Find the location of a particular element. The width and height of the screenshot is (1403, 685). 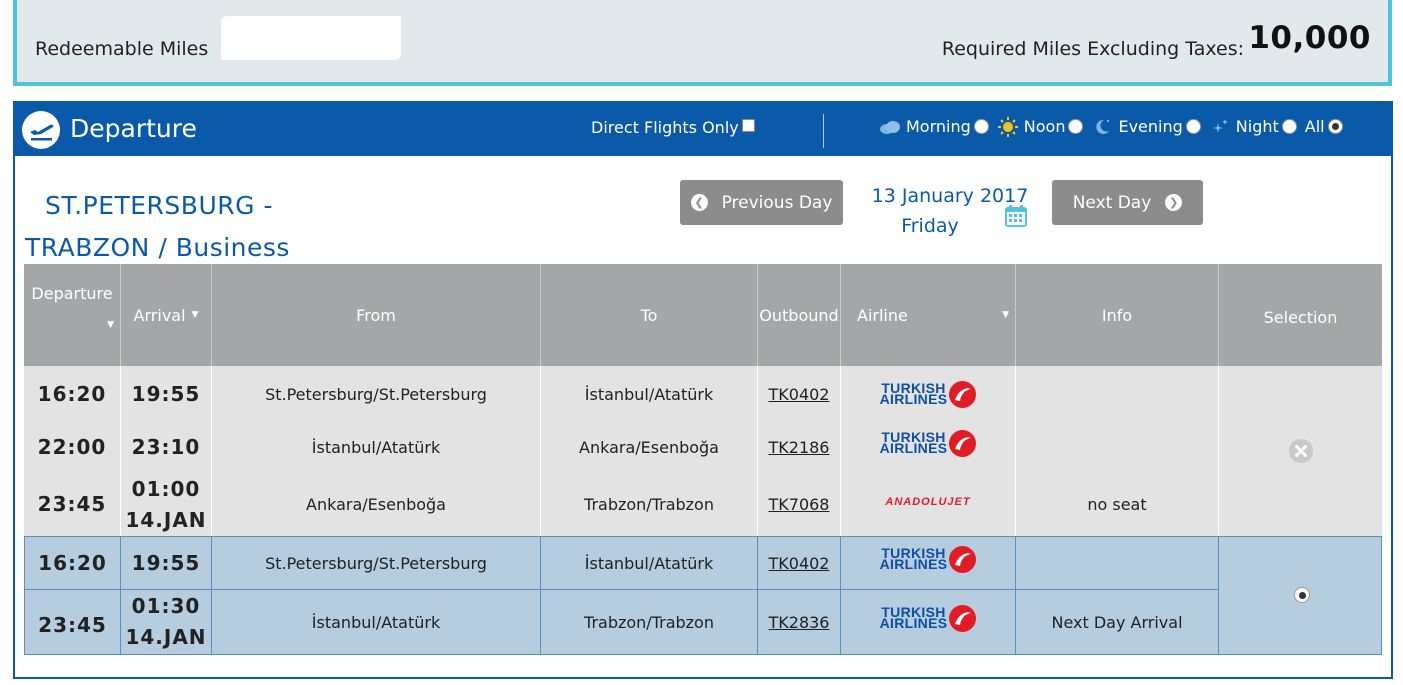

time-option-night: Night is located at coordinates (1253, 126).